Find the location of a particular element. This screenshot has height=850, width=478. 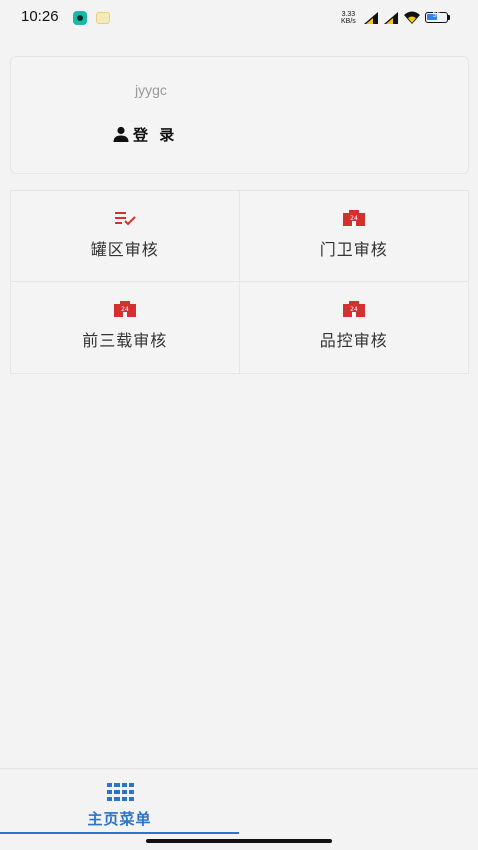

login-label: 登 录 is located at coordinates (155, 134).